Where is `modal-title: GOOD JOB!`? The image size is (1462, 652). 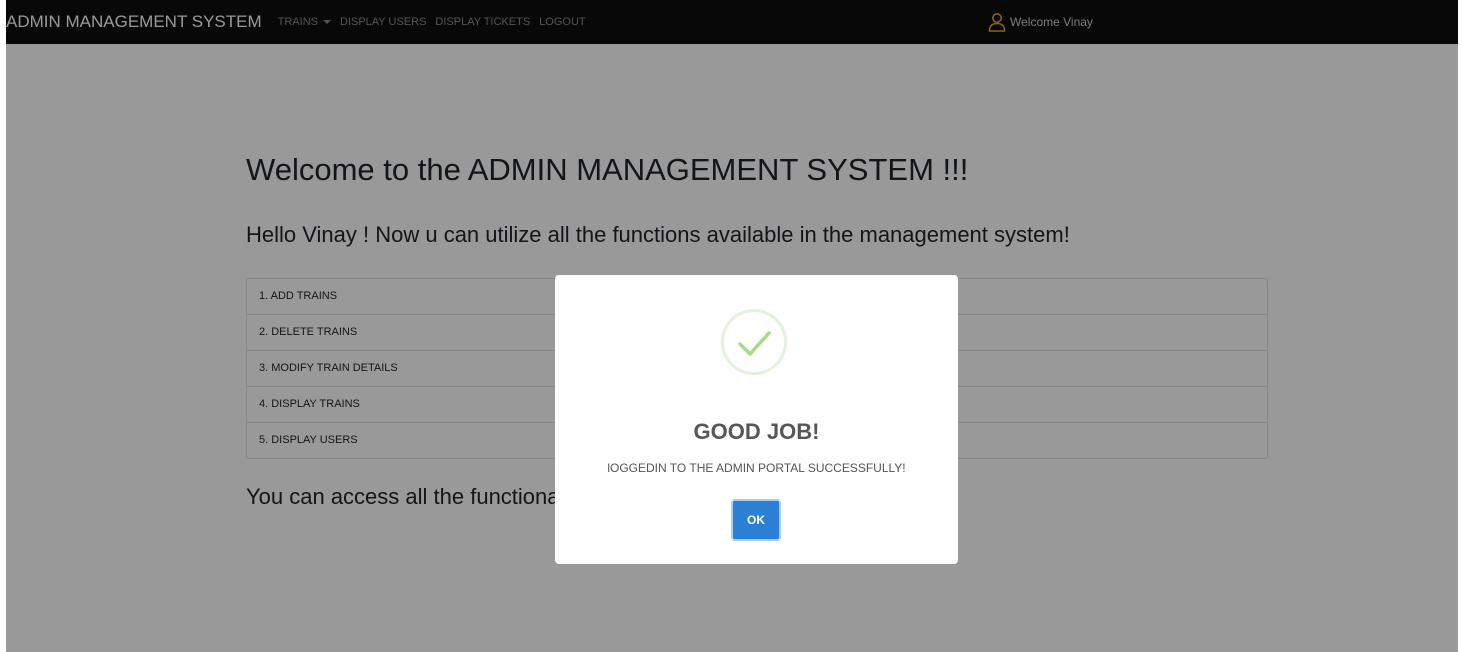 modal-title: GOOD JOB! is located at coordinates (756, 431).